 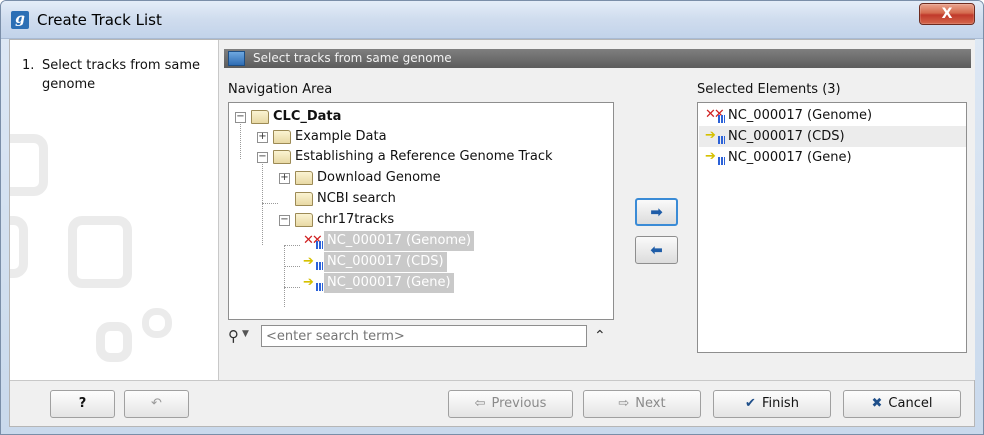 I want to click on step-label: Select tracks from same genome, so click(x=121, y=75).